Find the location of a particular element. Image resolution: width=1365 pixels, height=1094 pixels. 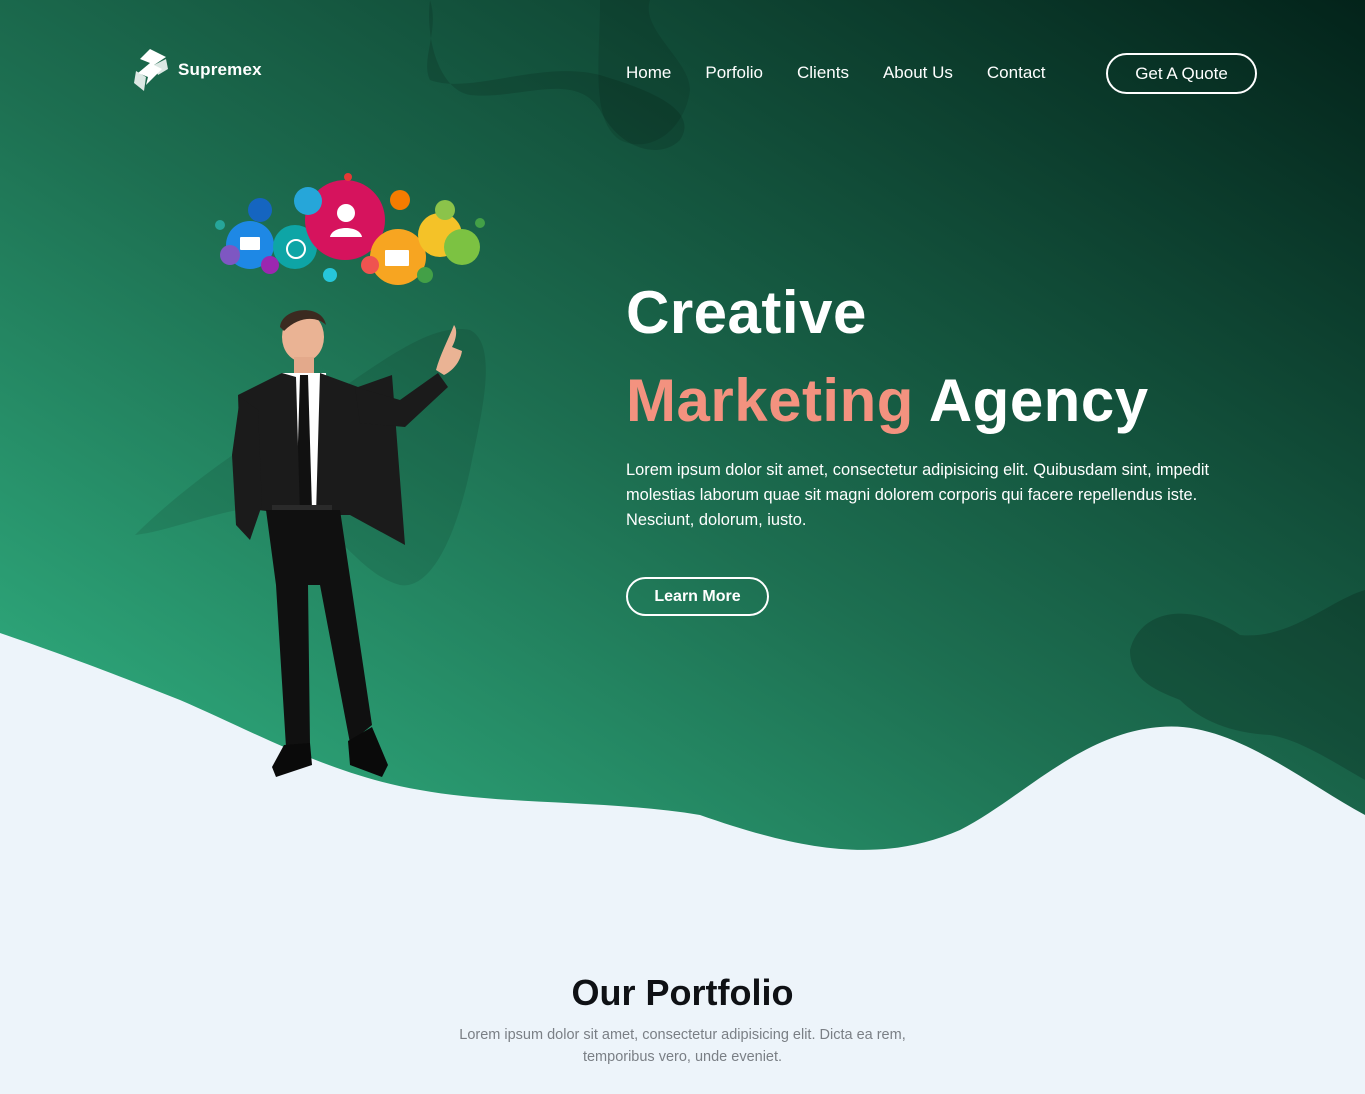

brand-logo-link: Supremex is located at coordinates (197, 70).